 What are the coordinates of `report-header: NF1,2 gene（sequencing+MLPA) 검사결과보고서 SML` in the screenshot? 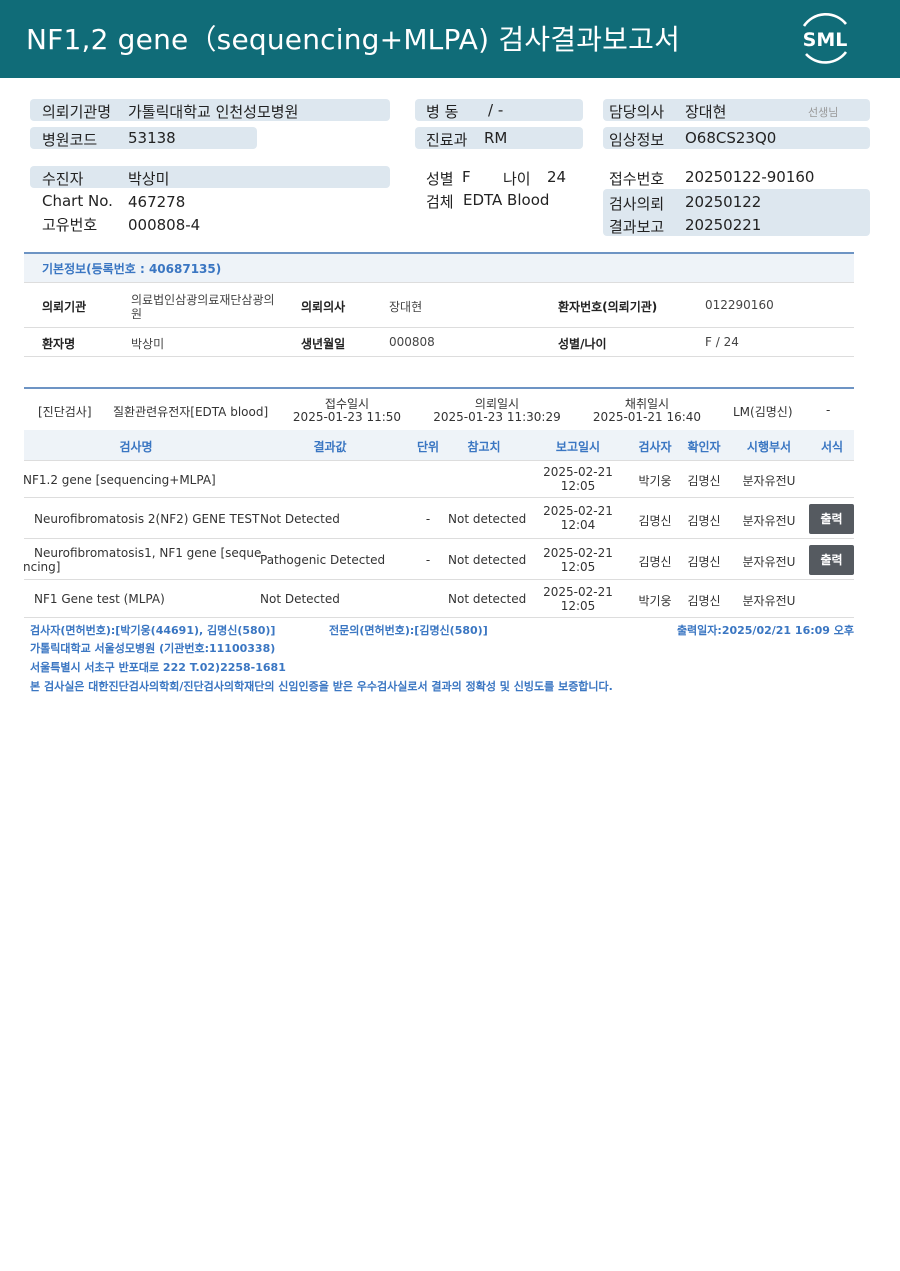 It's located at (450, 39).